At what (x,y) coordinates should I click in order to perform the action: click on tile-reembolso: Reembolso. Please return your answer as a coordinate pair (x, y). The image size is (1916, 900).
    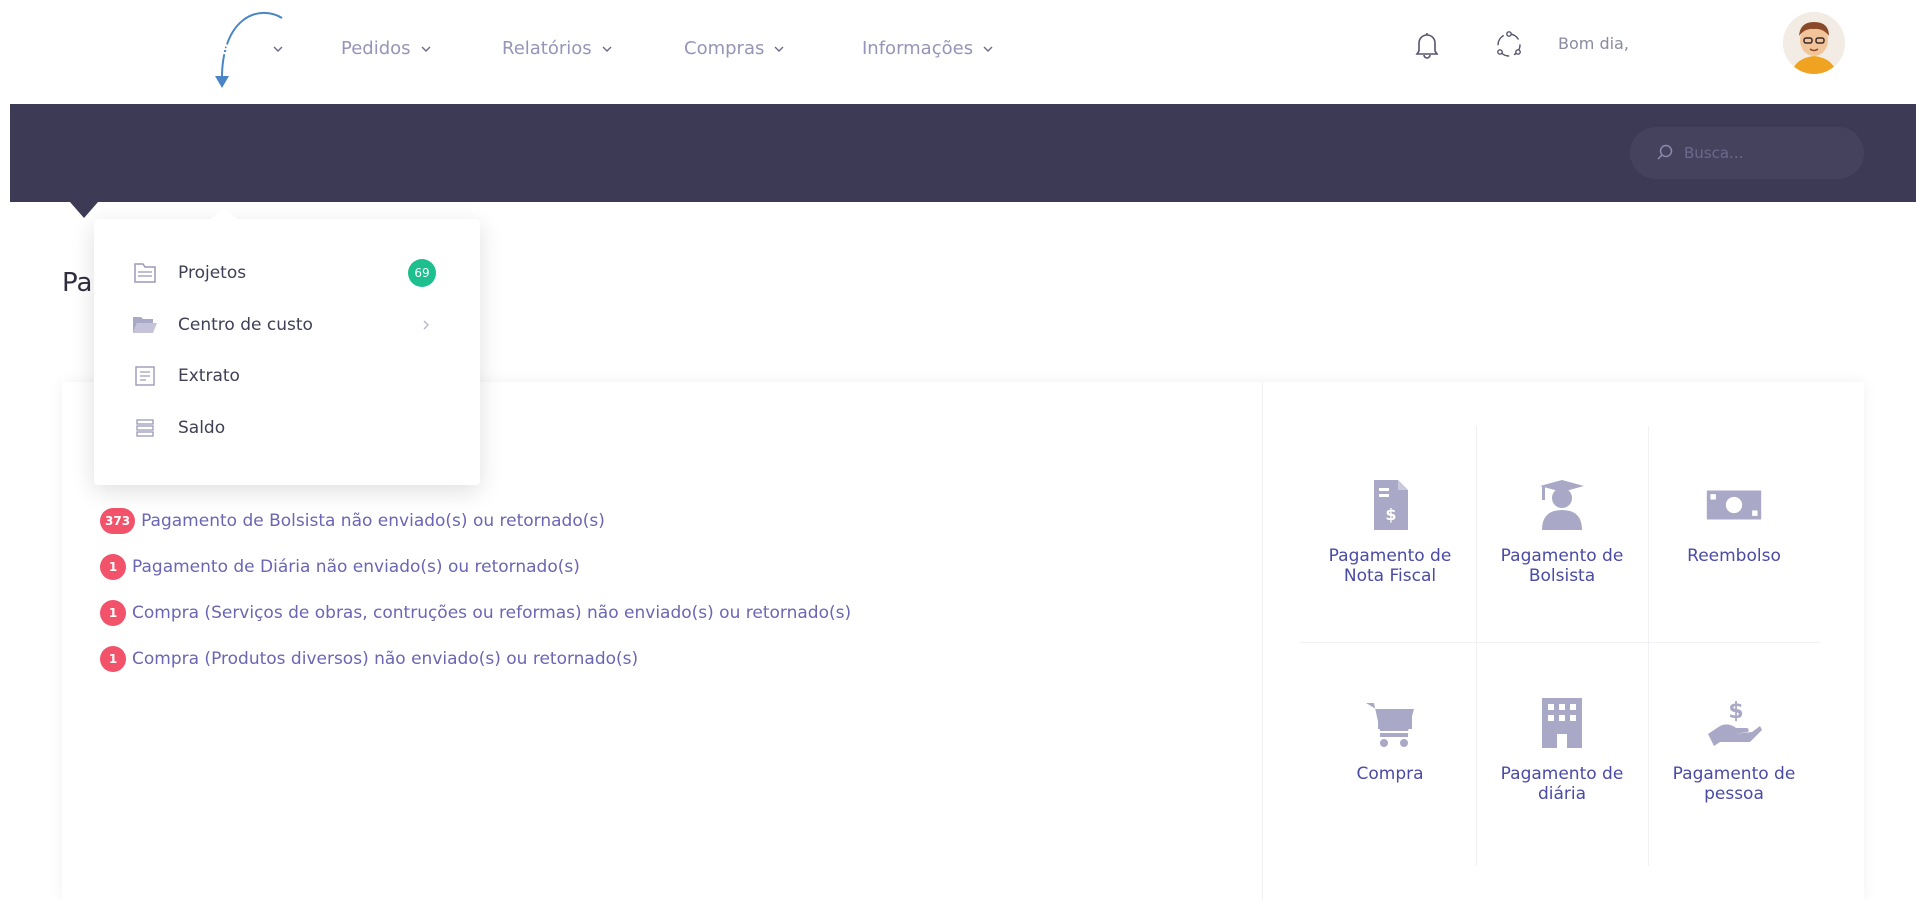
    Looking at the image, I should click on (1734, 521).